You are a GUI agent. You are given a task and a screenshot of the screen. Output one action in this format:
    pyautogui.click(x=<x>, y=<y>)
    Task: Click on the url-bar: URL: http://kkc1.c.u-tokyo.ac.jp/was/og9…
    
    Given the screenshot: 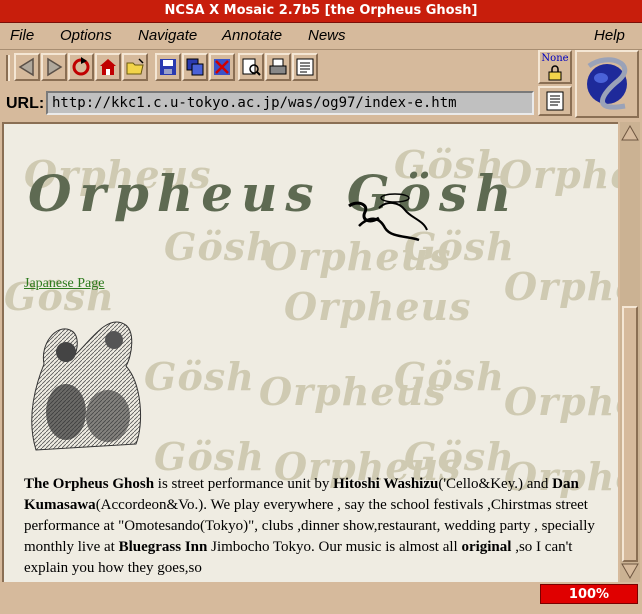 What is the action you would take?
    pyautogui.click(x=267, y=103)
    